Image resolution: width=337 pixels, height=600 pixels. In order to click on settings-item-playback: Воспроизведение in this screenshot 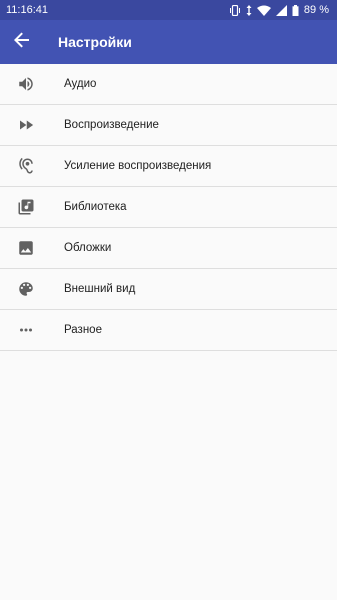, I will do `click(168, 125)`.